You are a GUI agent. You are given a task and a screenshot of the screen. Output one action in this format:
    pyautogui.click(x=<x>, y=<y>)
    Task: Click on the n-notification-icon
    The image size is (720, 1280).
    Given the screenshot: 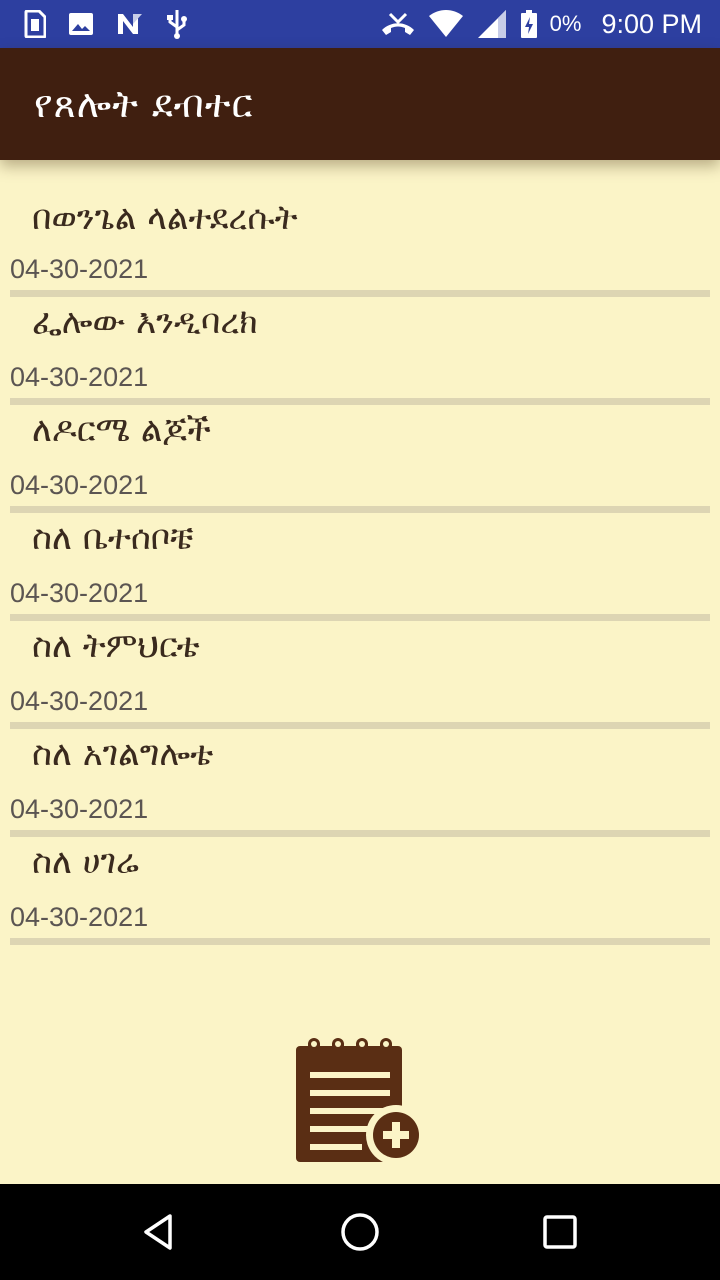 What is the action you would take?
    pyautogui.click(x=130, y=24)
    